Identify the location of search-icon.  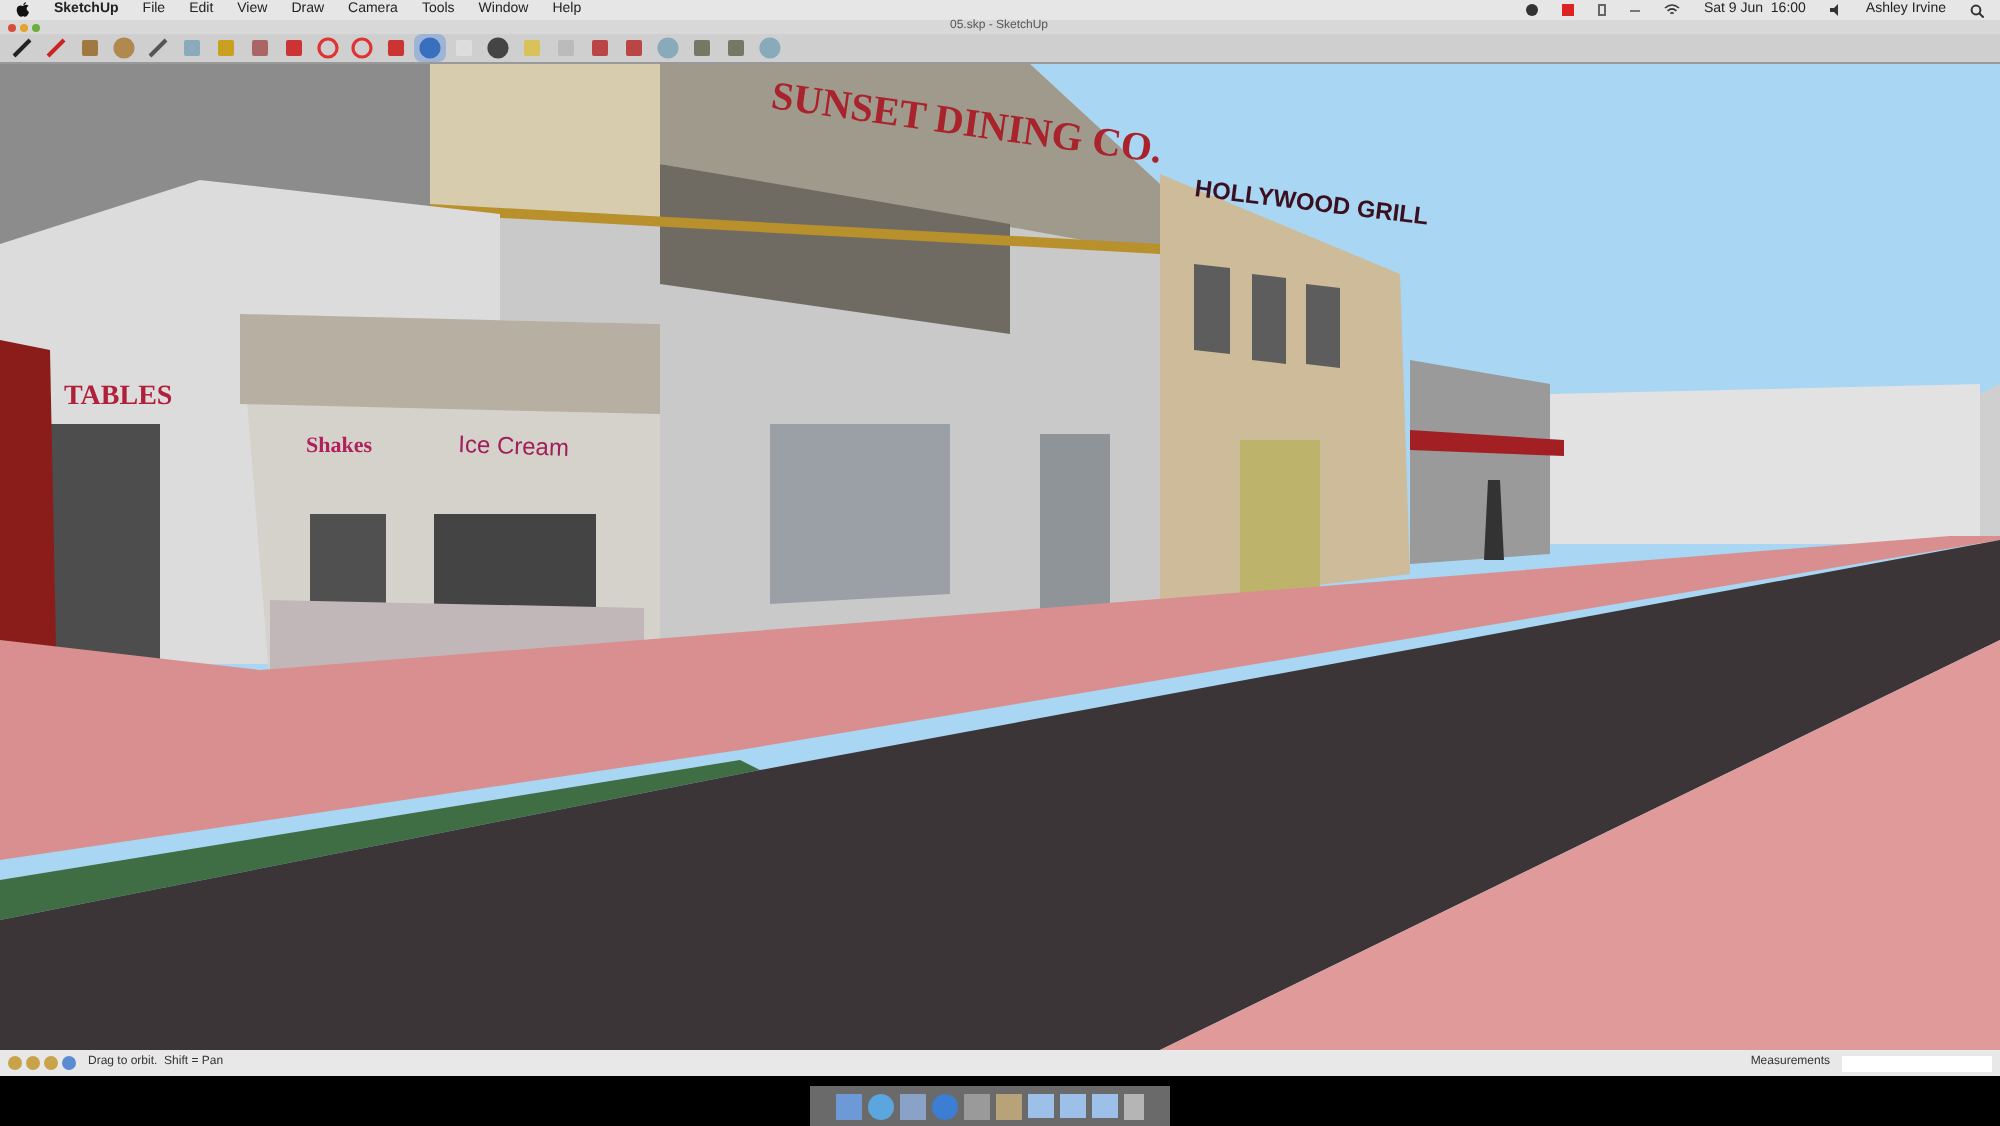
(1977, 10).